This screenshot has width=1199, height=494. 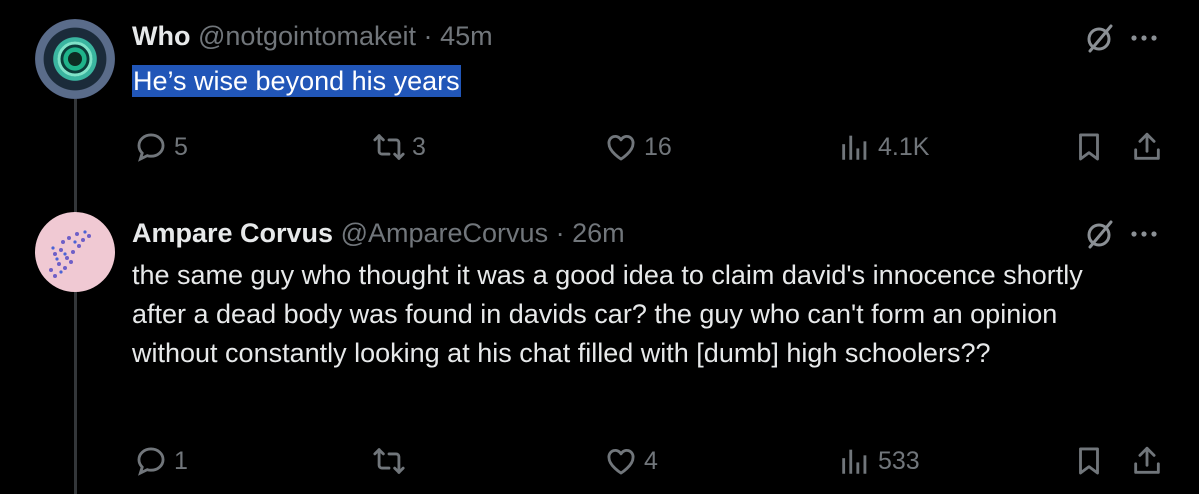 I want to click on post-header: Ampare Corvus @AmpareCorvus · 26m, so click(x=378, y=233).